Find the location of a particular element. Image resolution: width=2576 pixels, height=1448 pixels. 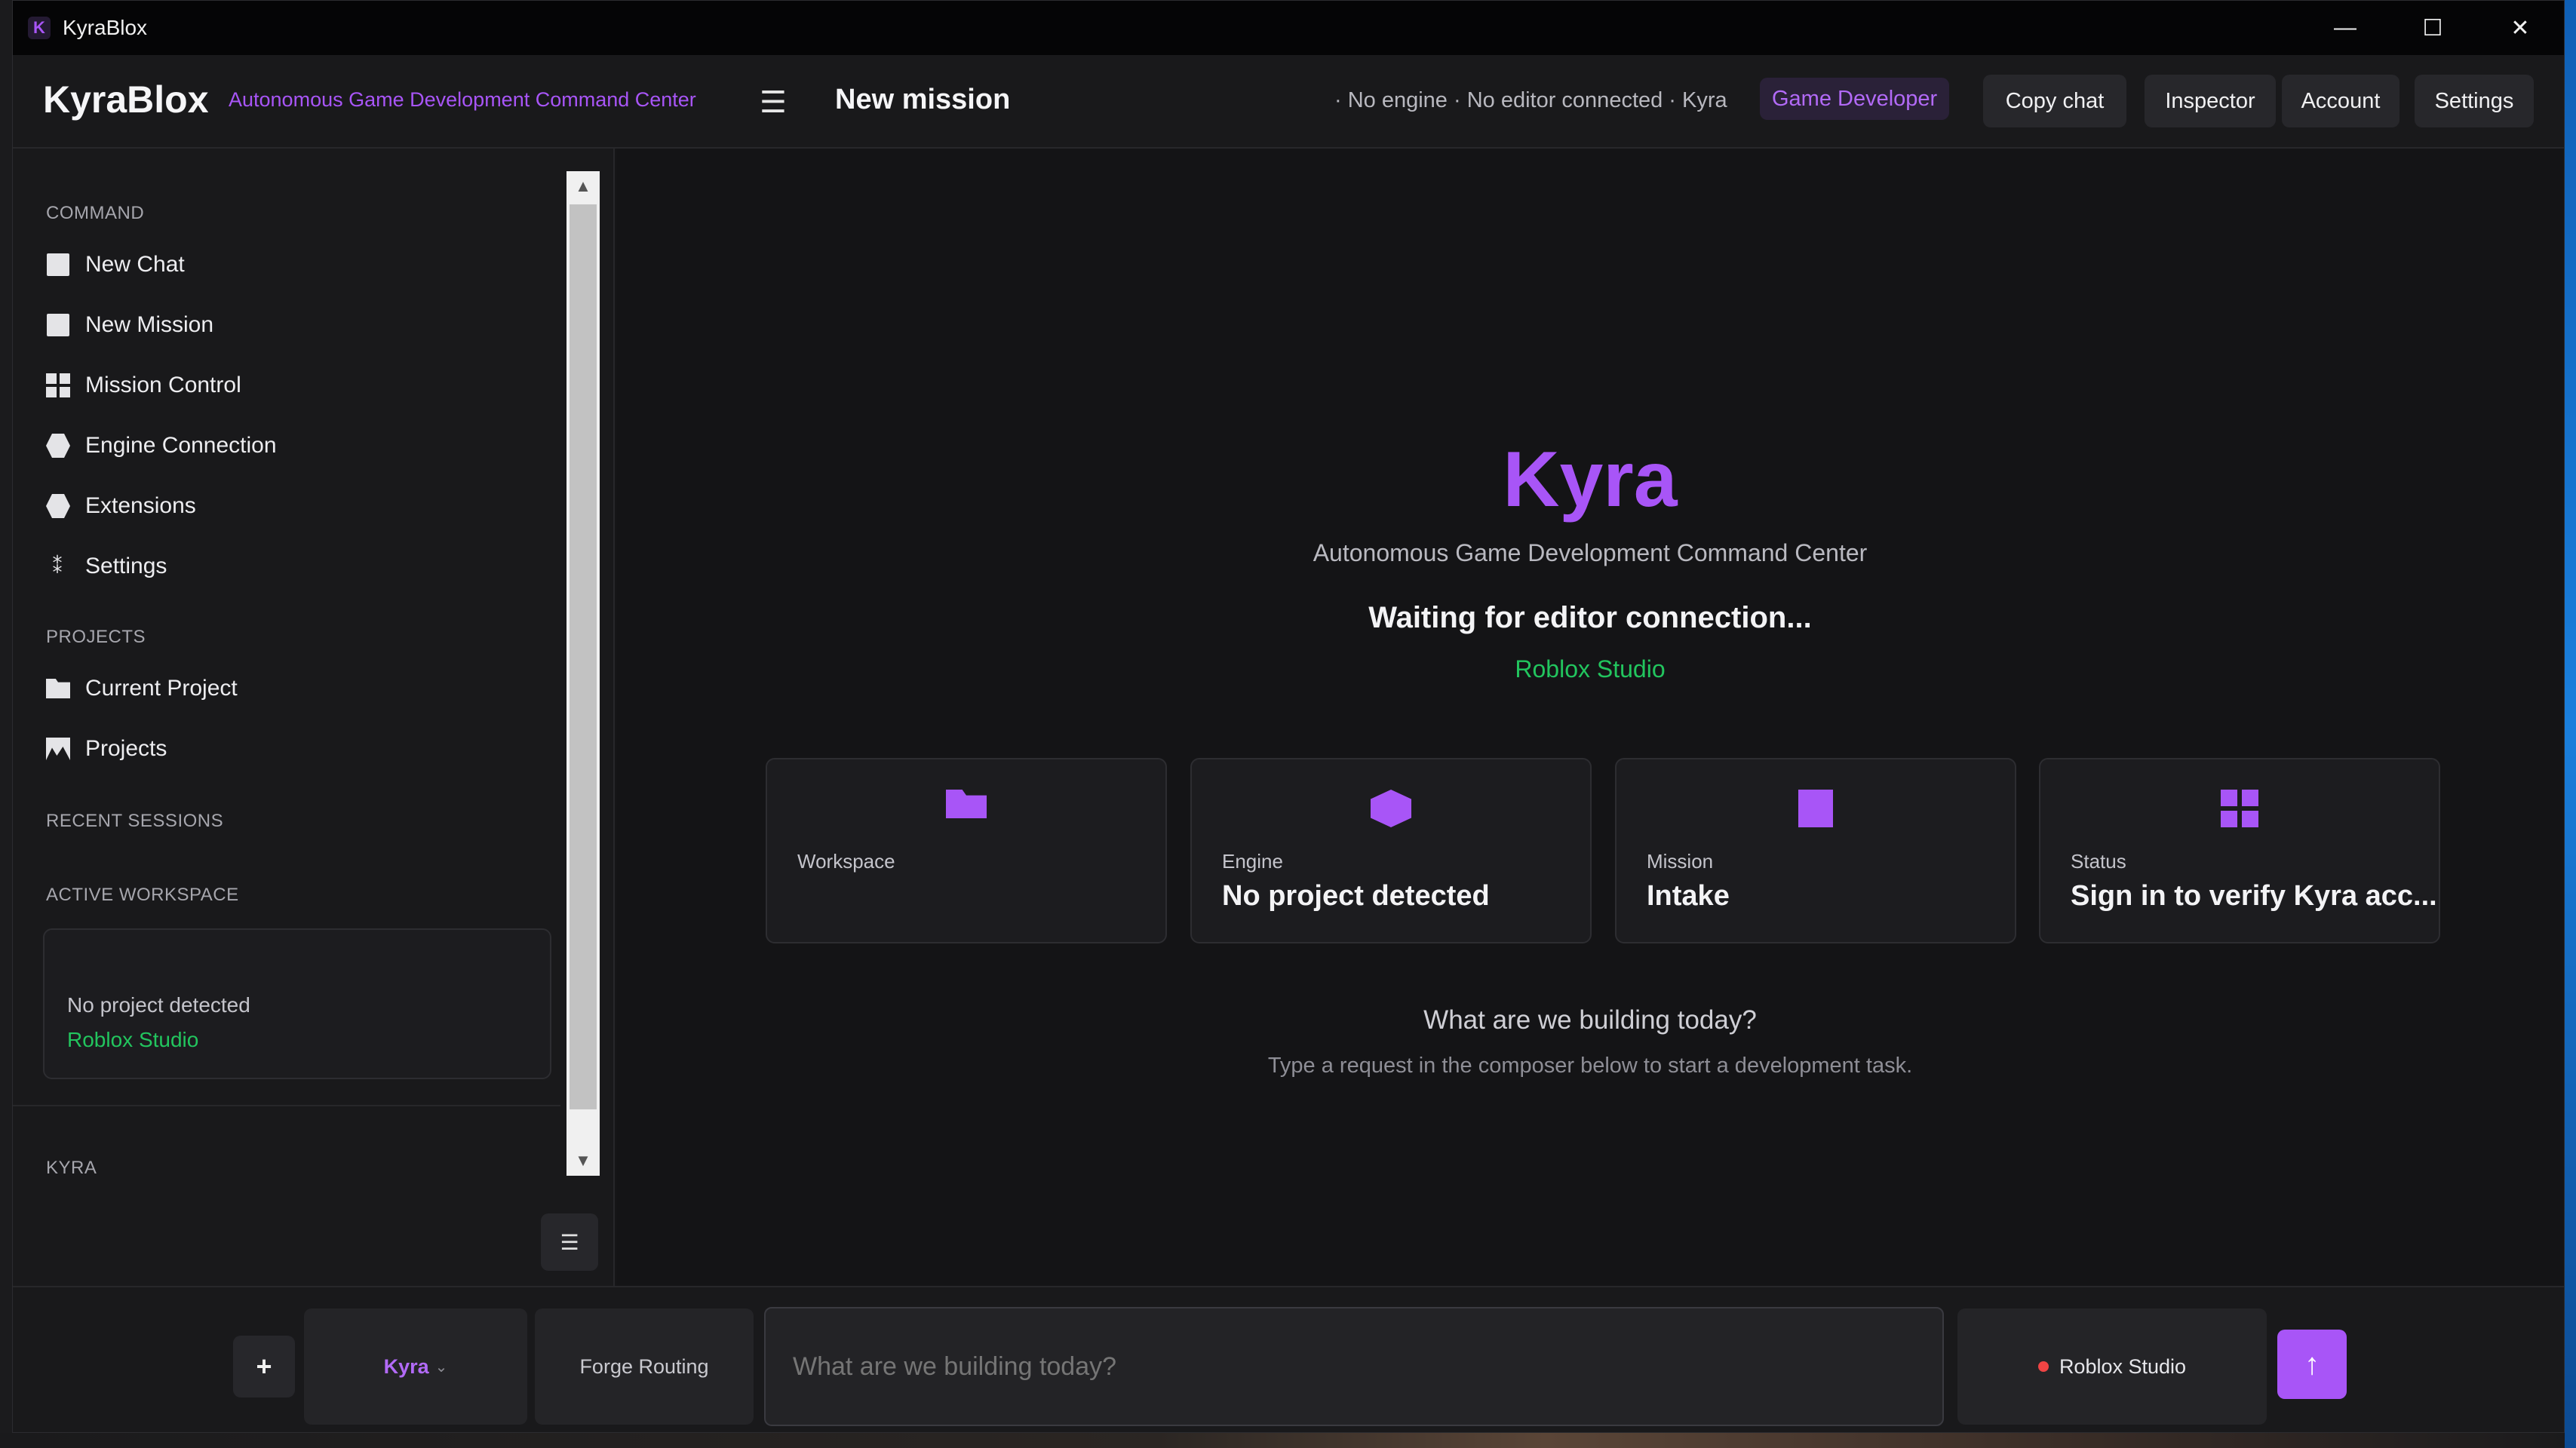

sidebar-divider is located at coordinates (286, 1105).